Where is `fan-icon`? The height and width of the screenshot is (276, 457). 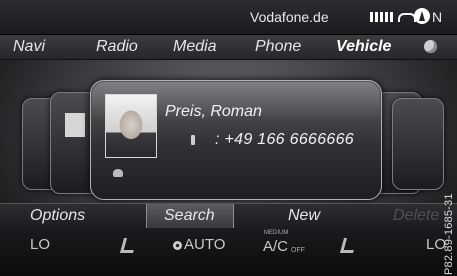 fan-icon is located at coordinates (177, 245).